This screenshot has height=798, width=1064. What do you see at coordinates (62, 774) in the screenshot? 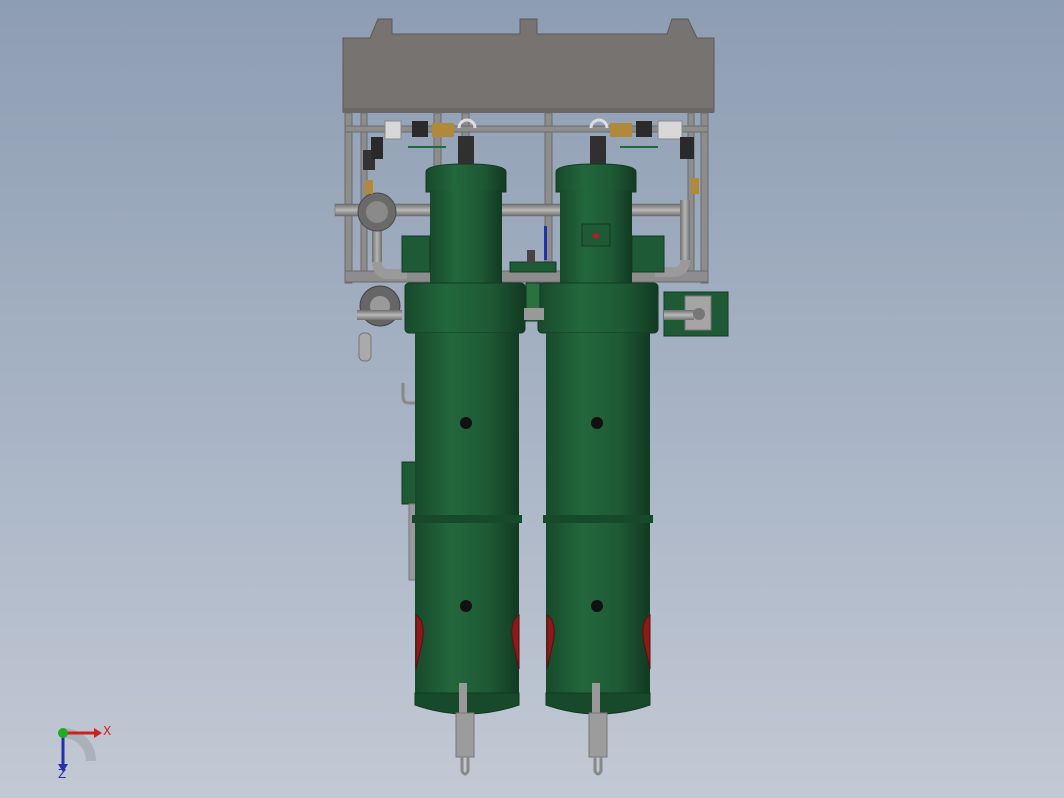
I see `z-axis-label: Z` at bounding box center [62, 774].